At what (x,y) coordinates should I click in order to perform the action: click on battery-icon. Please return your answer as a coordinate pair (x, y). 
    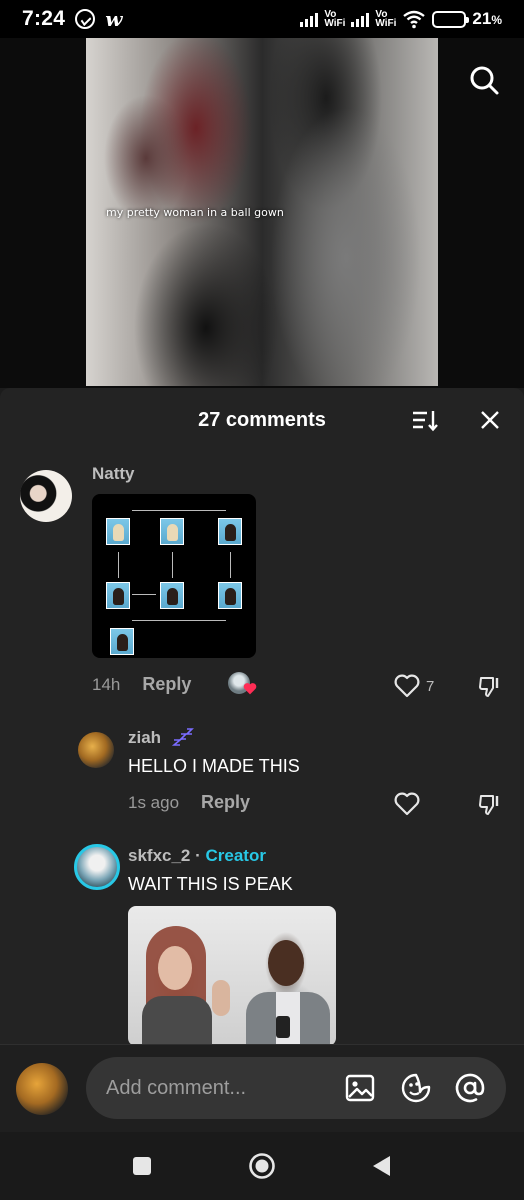
    Looking at the image, I should click on (451, 19).